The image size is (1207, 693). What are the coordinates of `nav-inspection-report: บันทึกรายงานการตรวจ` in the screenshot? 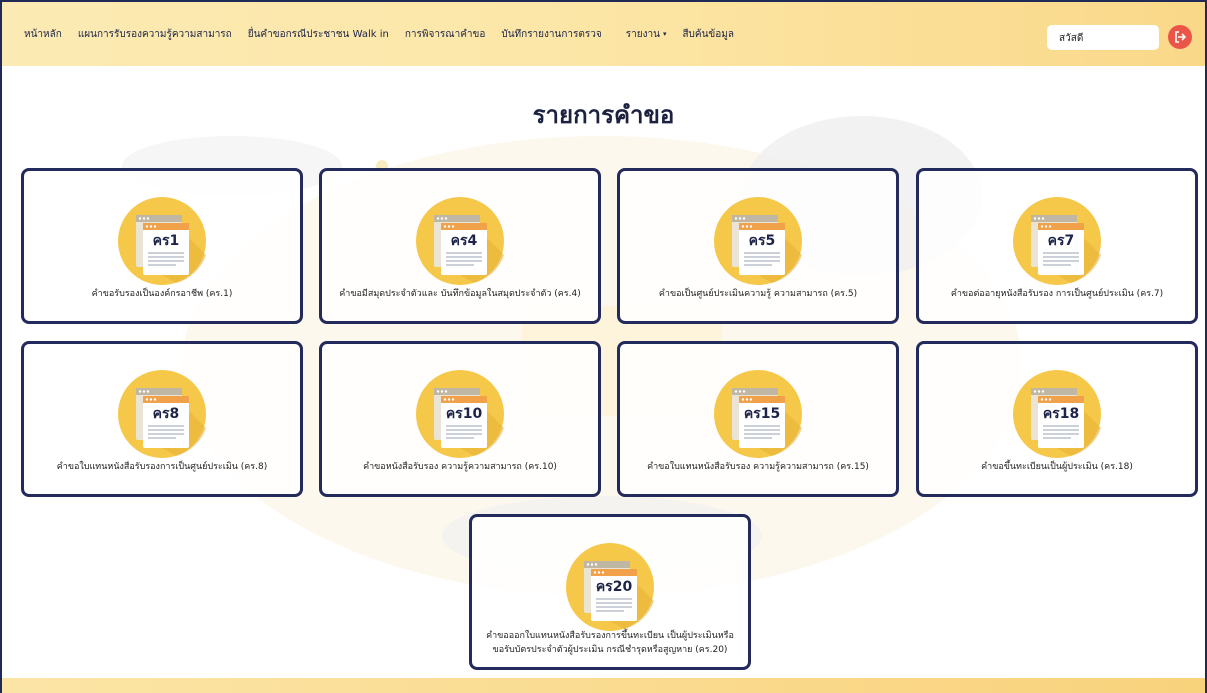 It's located at (551, 34).